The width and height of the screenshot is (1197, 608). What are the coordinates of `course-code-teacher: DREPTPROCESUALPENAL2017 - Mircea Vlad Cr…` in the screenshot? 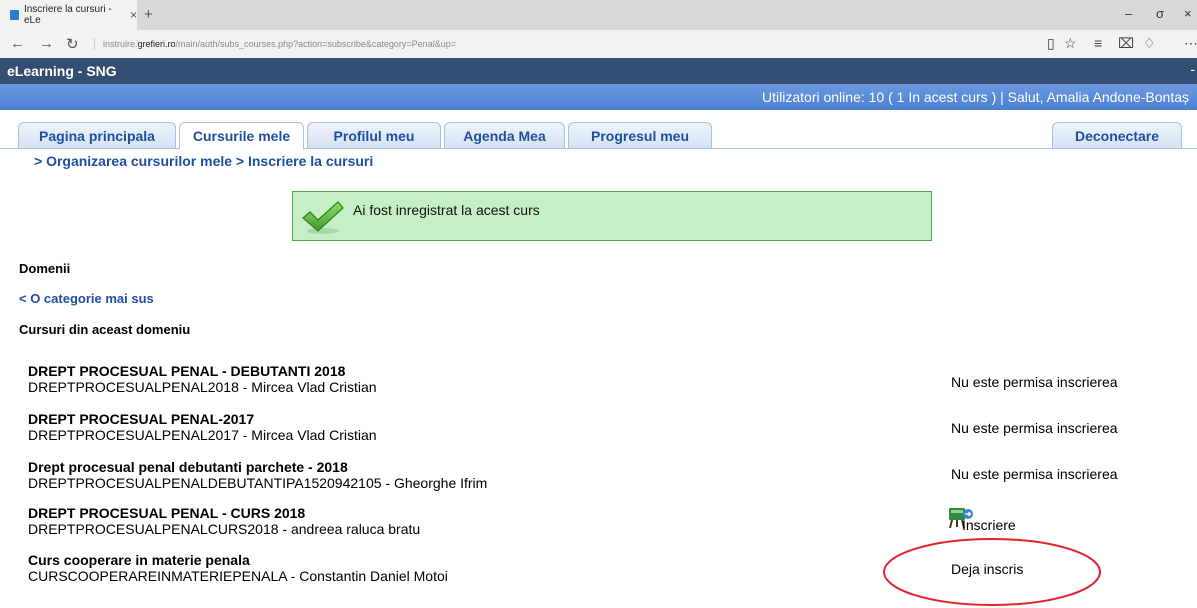 It's located at (202, 435).